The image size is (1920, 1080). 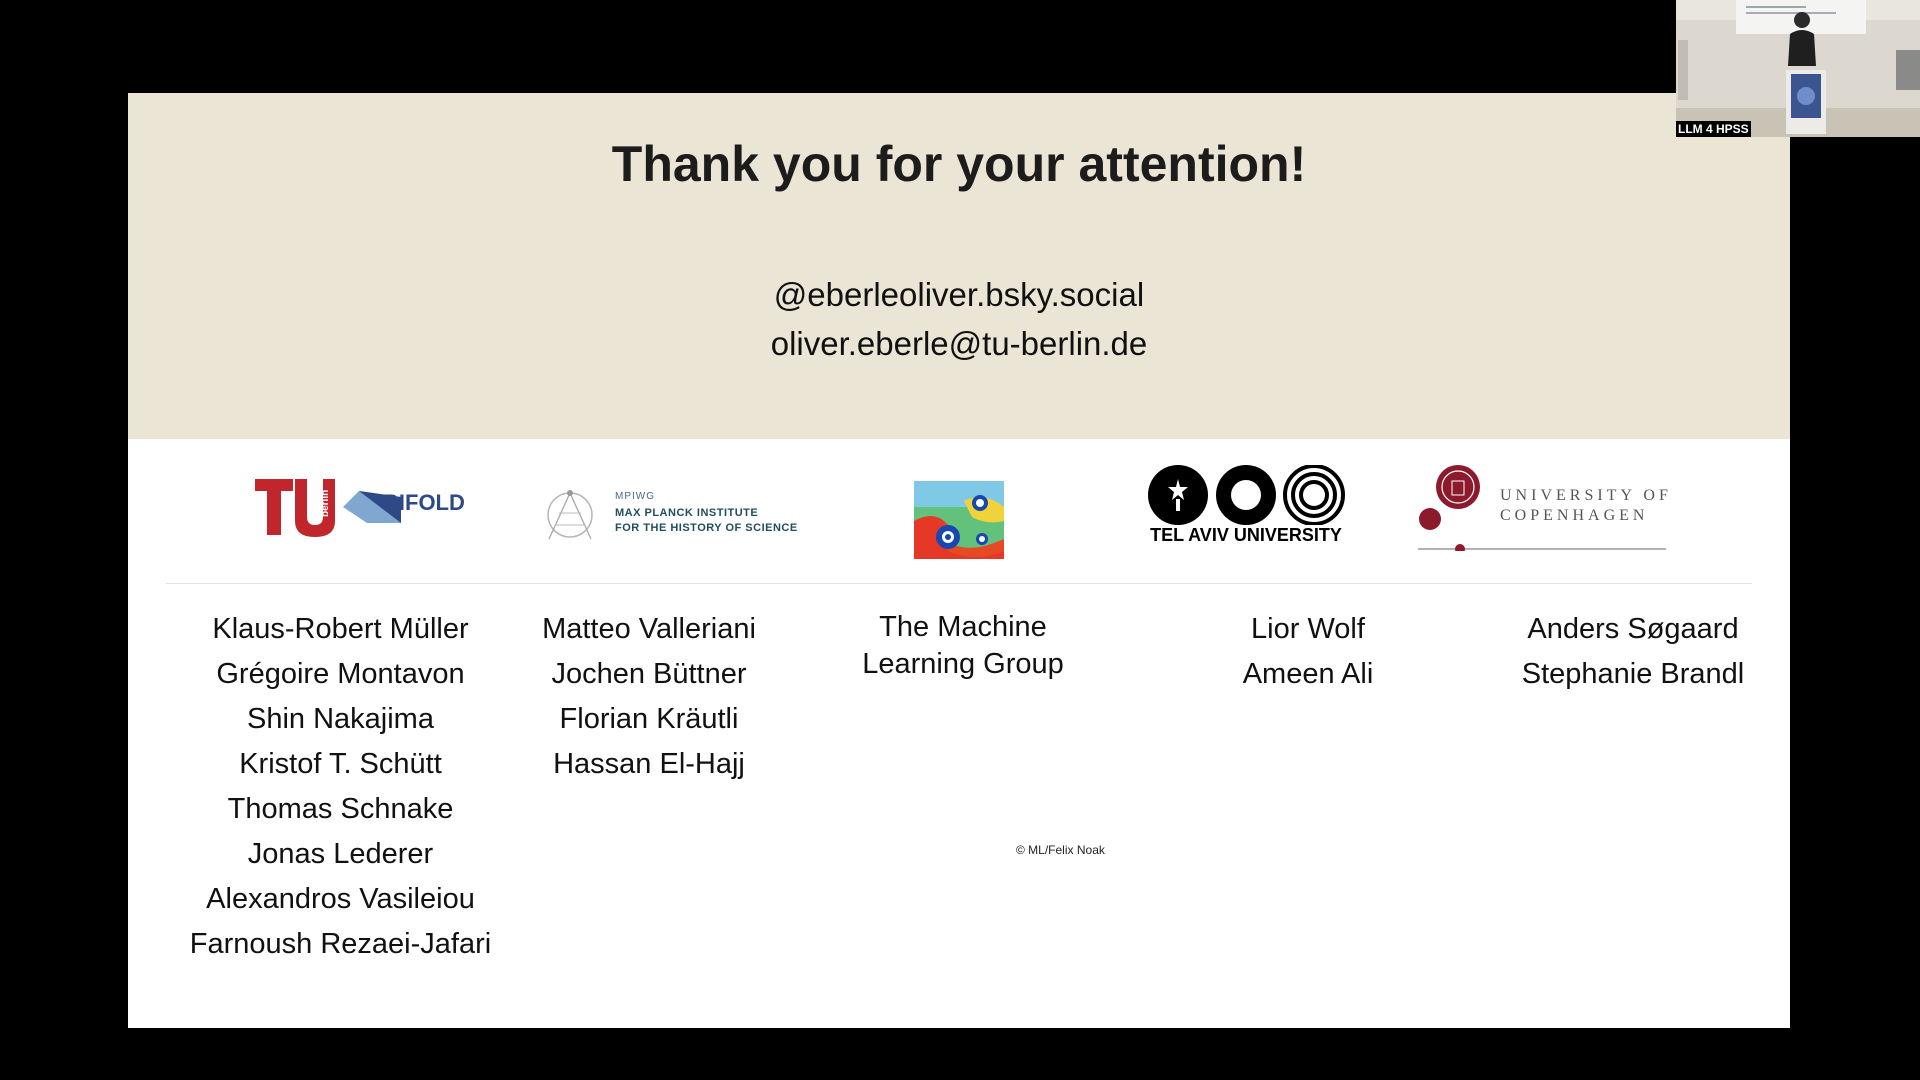 What do you see at coordinates (649, 629) in the screenshot?
I see `name-item: Matteo Valleriani` at bounding box center [649, 629].